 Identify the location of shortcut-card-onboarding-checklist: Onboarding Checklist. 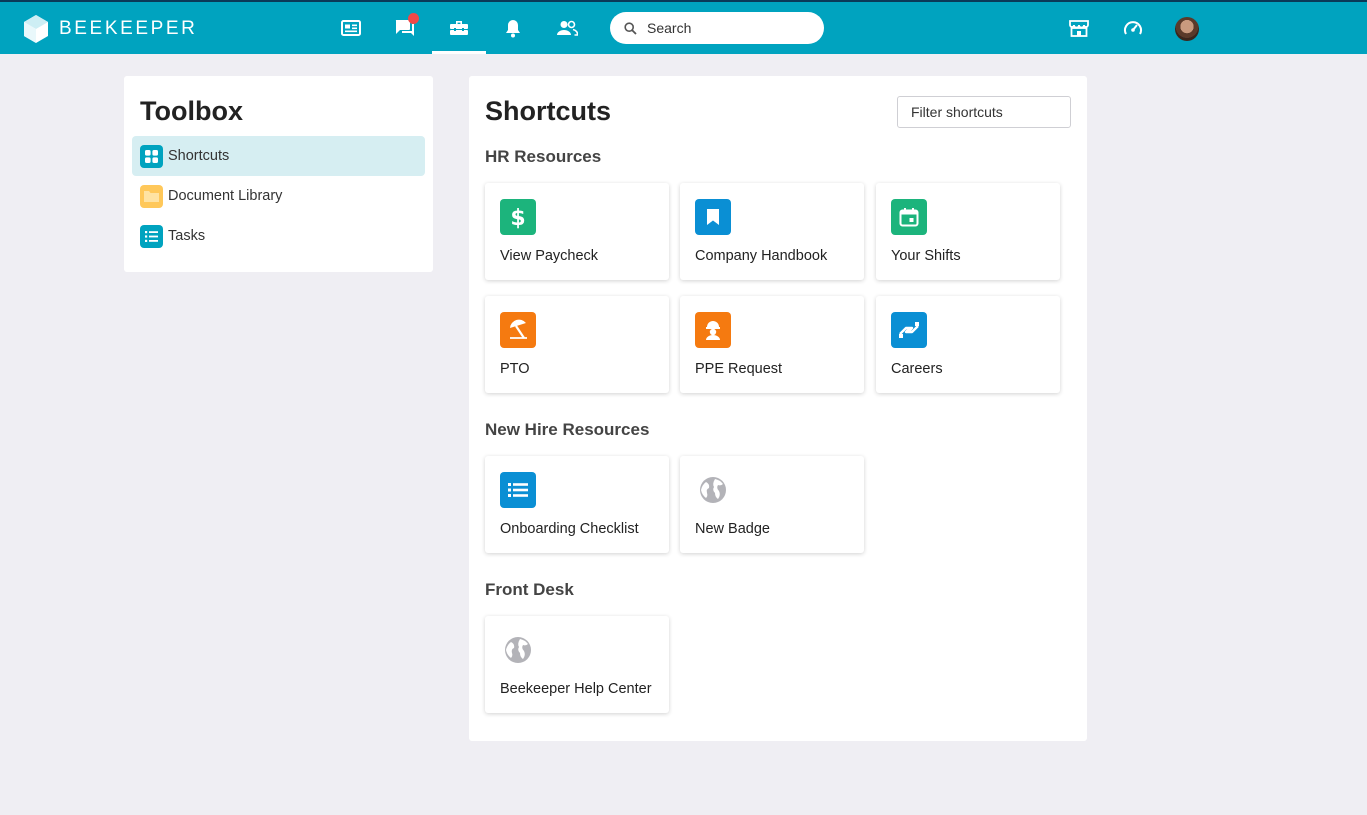
(577, 504).